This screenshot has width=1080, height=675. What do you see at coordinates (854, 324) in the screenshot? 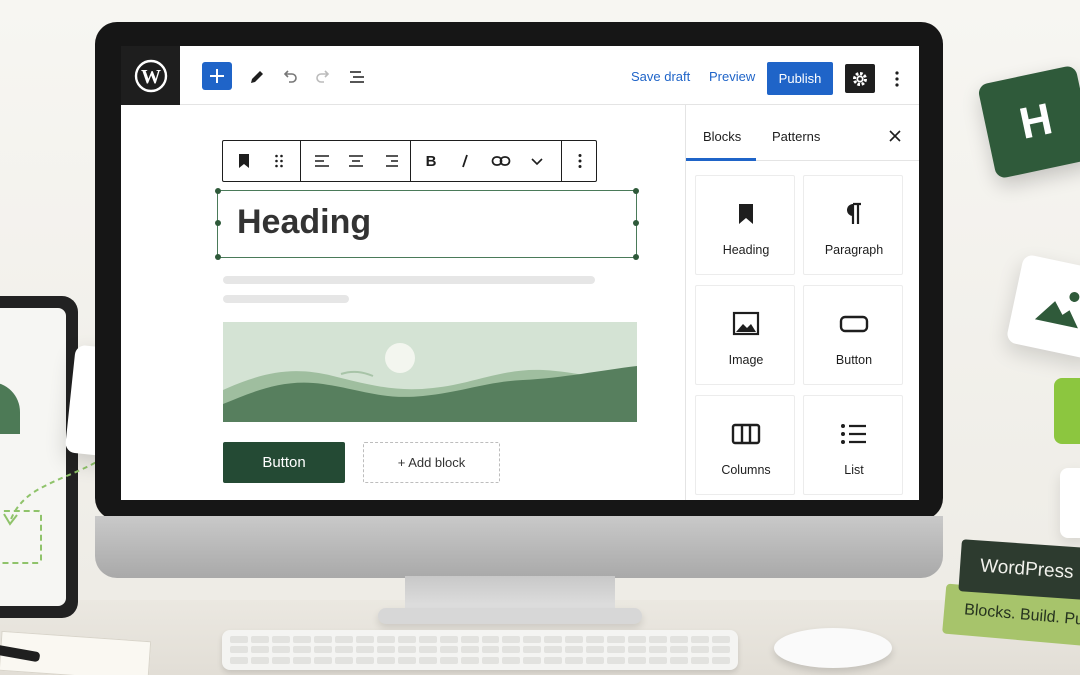
I see `button-icon` at bounding box center [854, 324].